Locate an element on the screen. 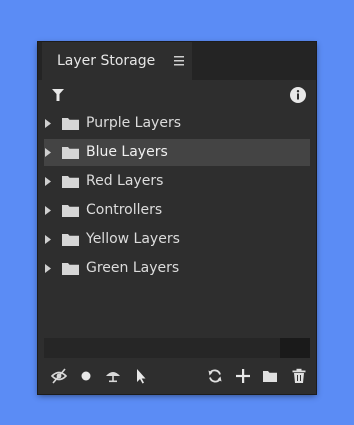 This screenshot has height=425, width=354. folder-label: Red Layers is located at coordinates (125, 181).